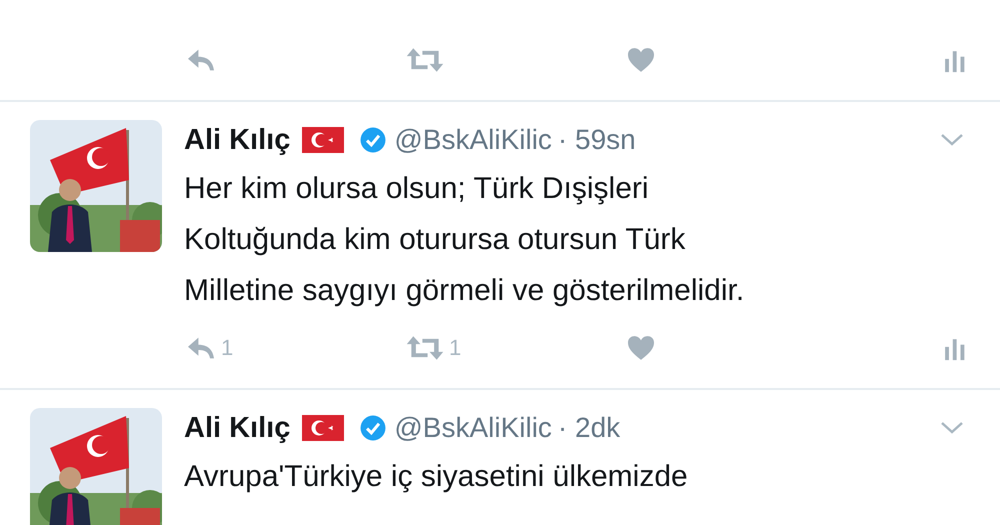  What do you see at coordinates (455, 348) in the screenshot?
I see `retweet-count: 1` at bounding box center [455, 348].